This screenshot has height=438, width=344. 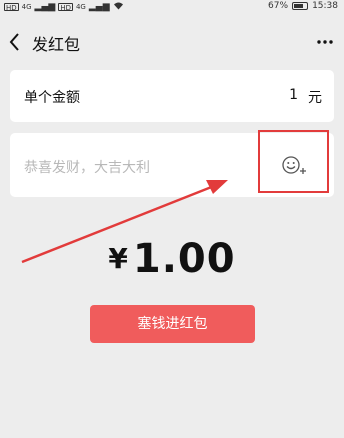 I want to click on clock-time: 15:38, so click(x=325, y=6).